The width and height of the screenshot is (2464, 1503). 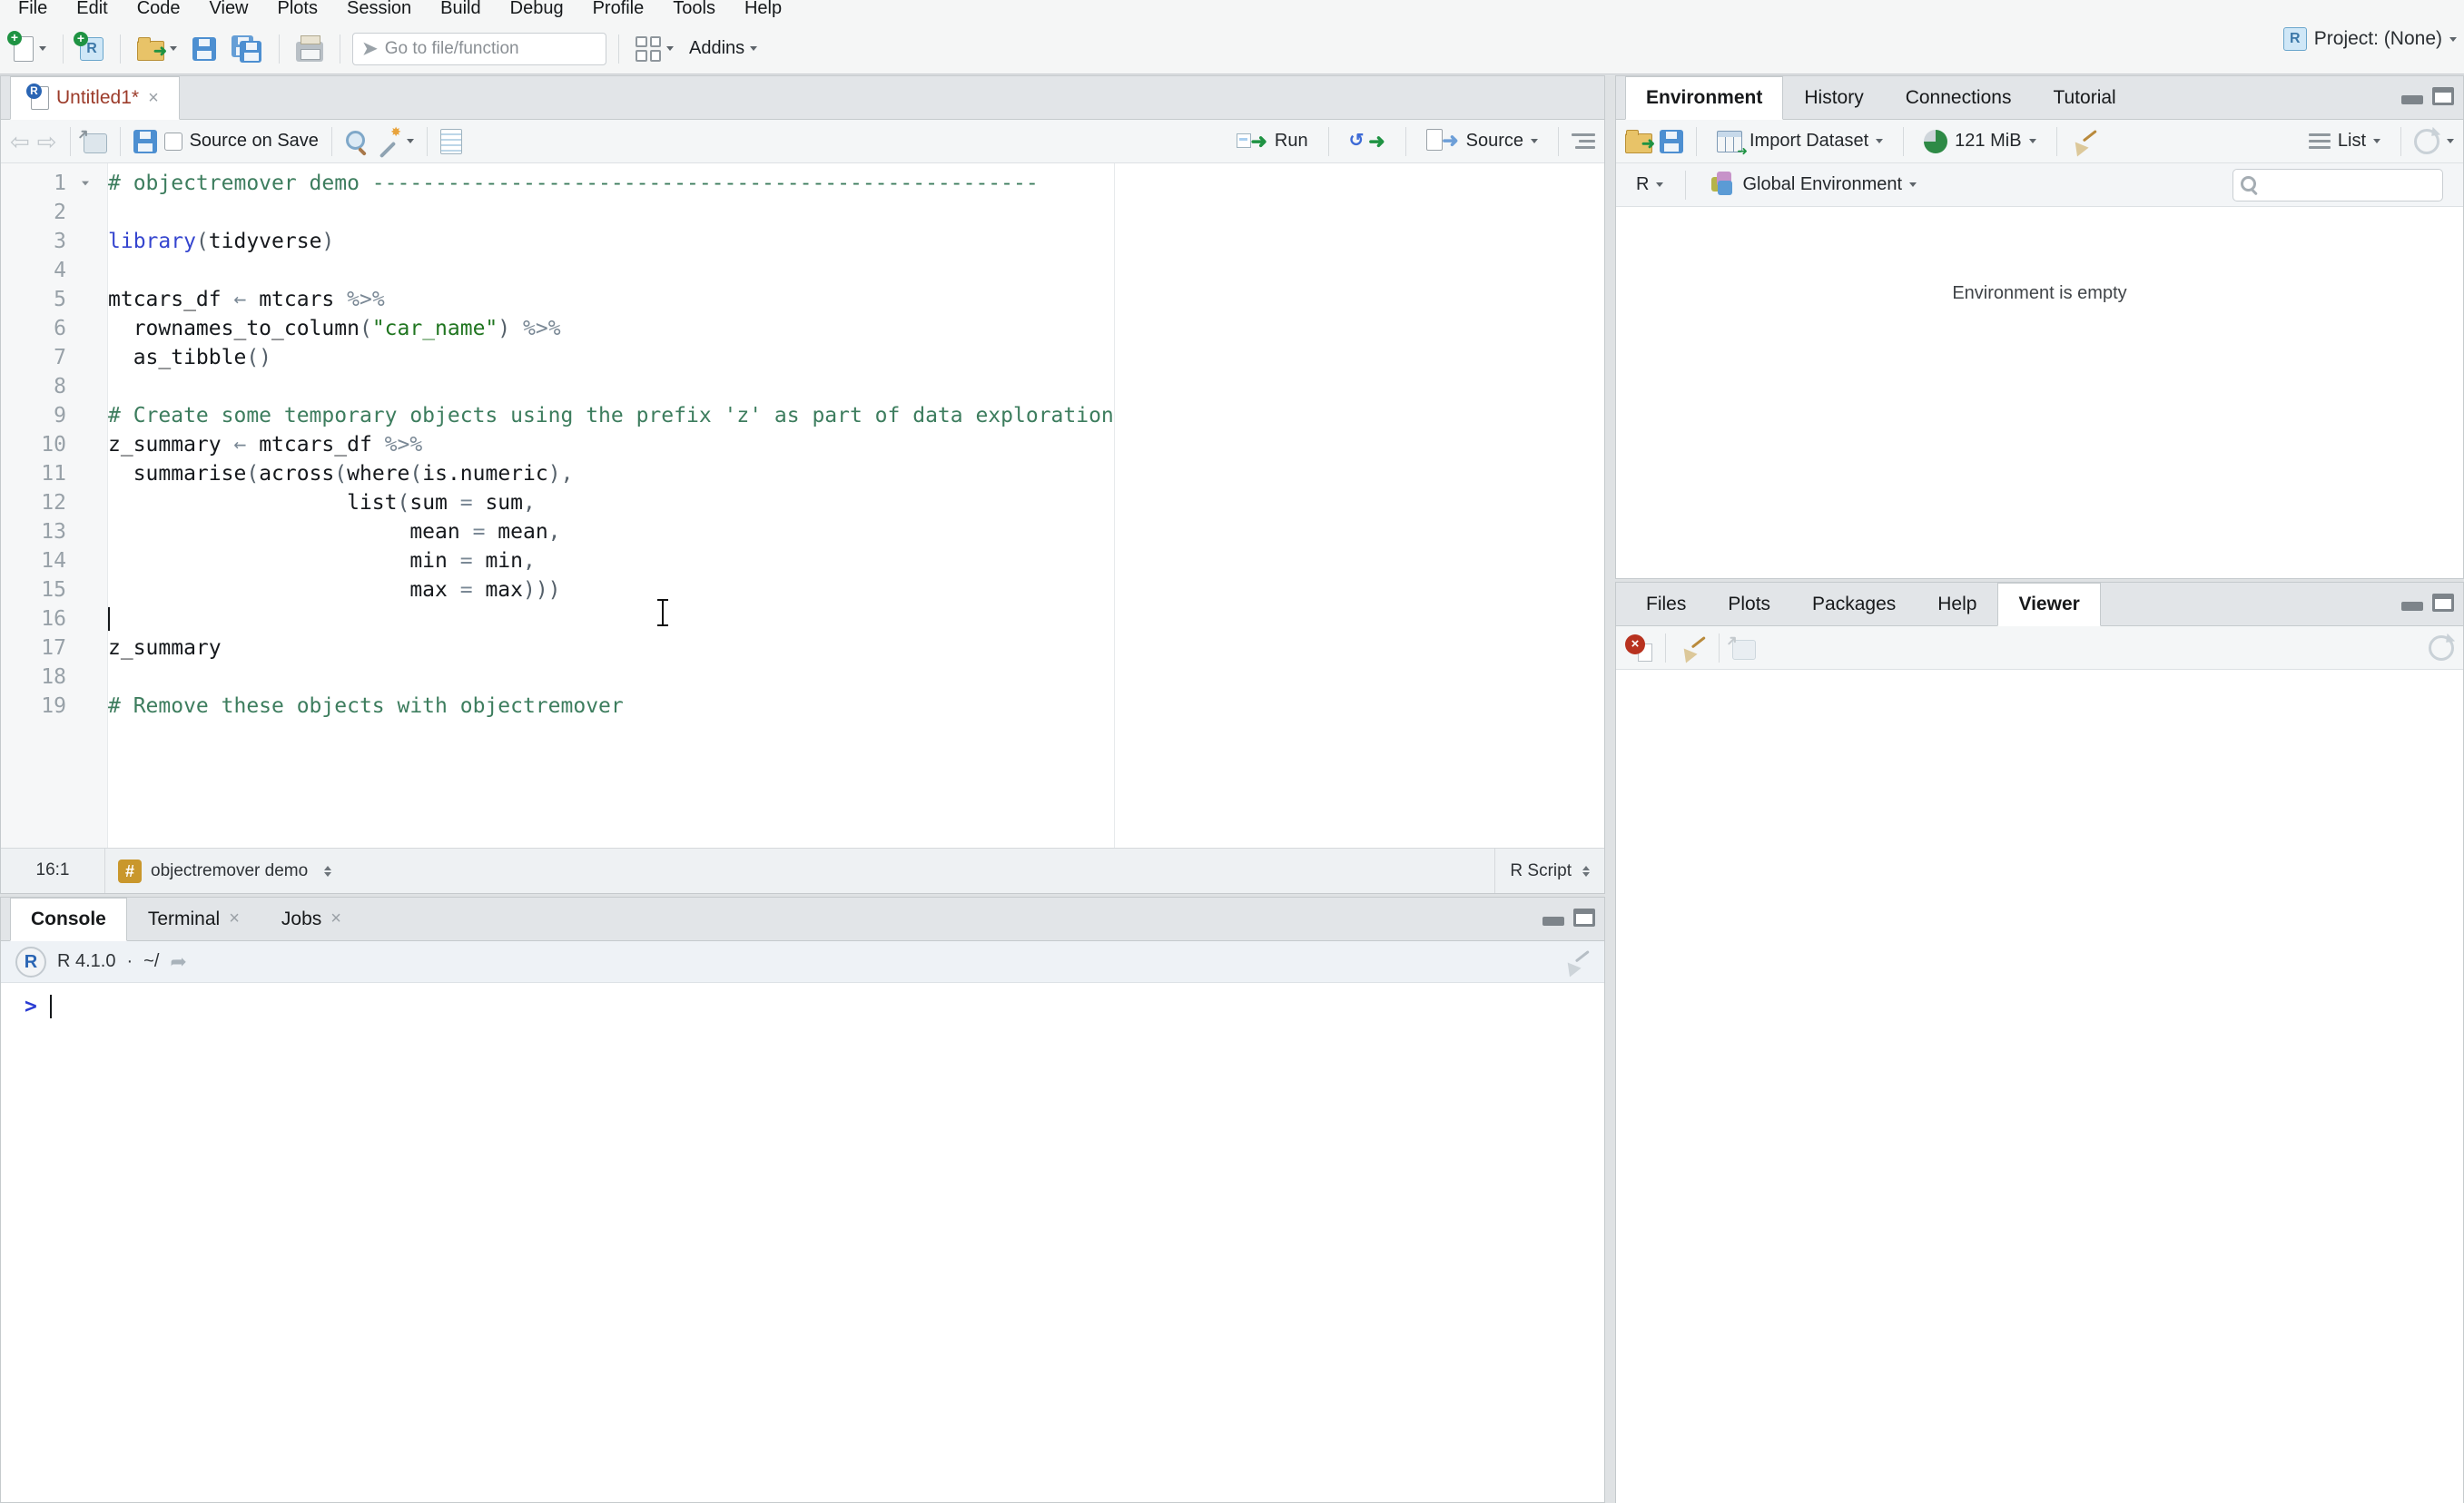 What do you see at coordinates (92, 183) in the screenshot?
I see `fold-arrow-icon` at bounding box center [92, 183].